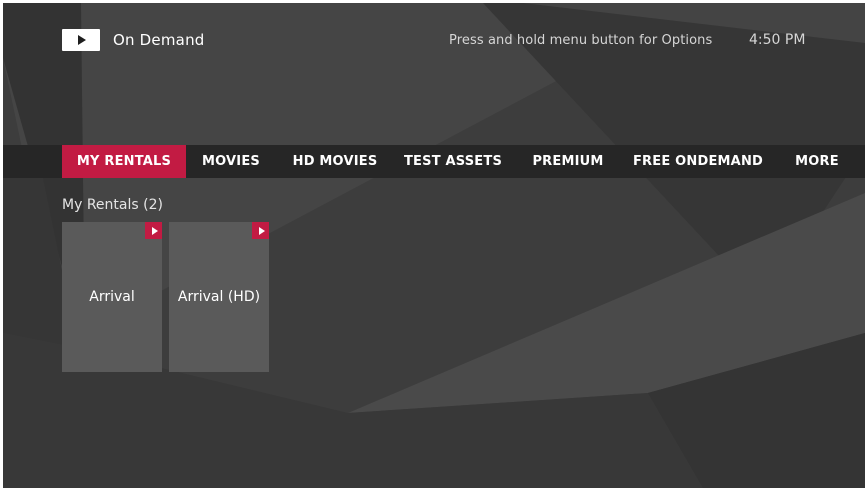 This screenshot has width=867, height=490. I want to click on tab-free-ondemand: FREE ONDEMAND, so click(698, 161).